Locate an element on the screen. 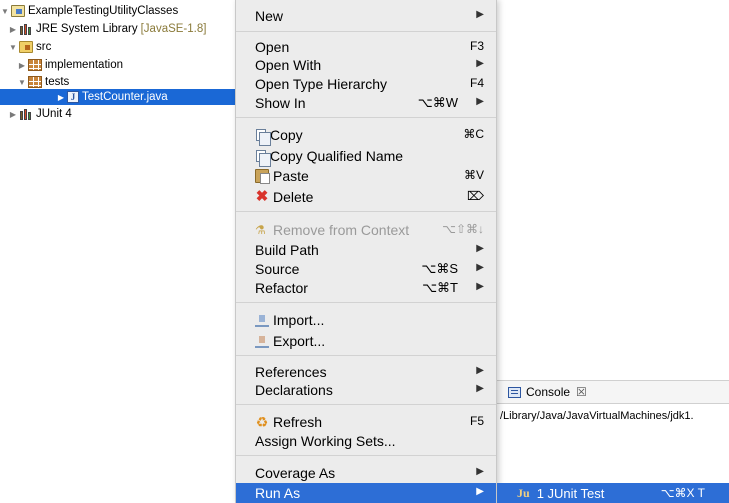  menu-item-label: Open With is located at coordinates (288, 64).